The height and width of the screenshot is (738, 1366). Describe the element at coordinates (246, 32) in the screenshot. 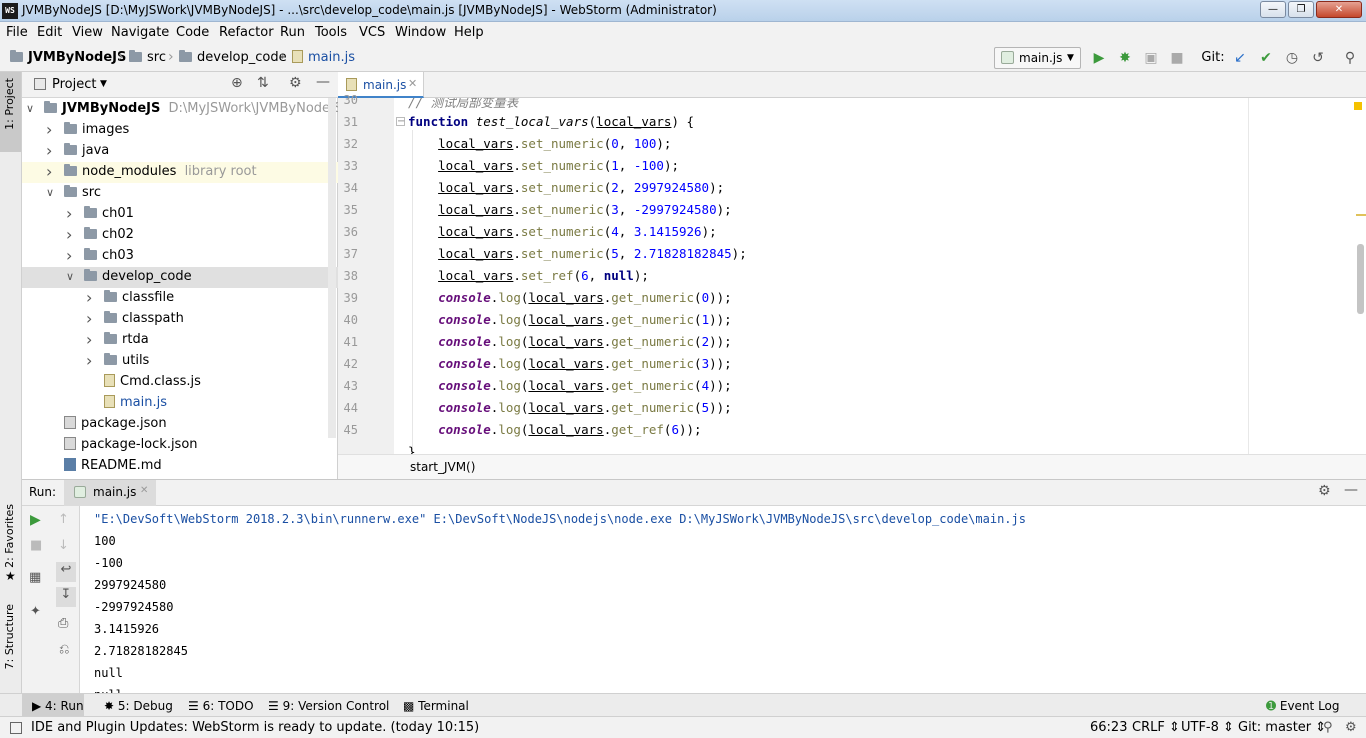

I see `menu-refactor: Refactor` at that location.